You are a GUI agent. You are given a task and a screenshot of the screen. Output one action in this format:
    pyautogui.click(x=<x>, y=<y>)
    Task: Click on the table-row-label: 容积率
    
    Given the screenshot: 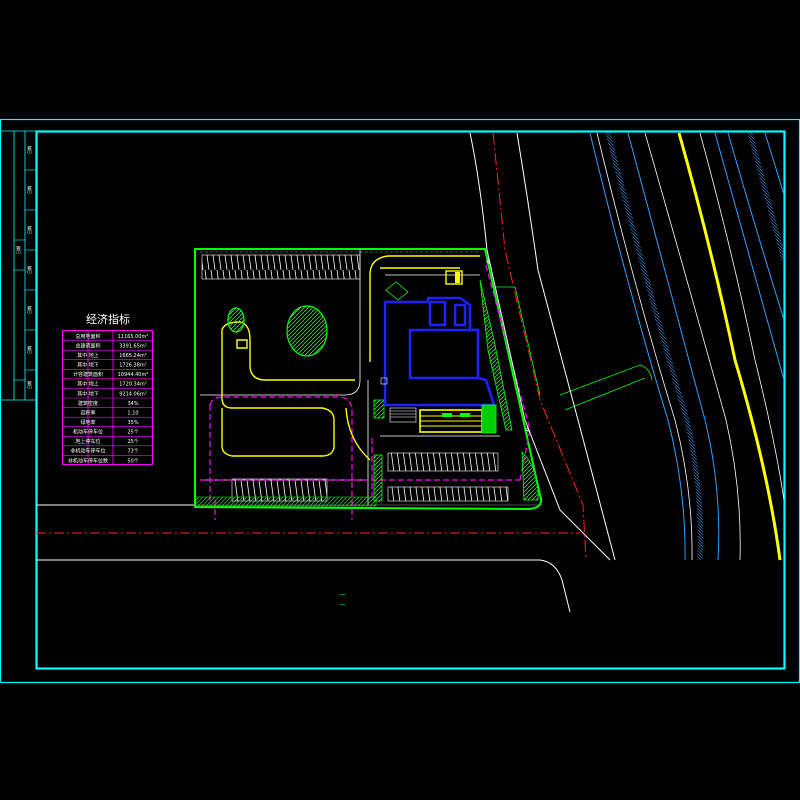 What is the action you would take?
    pyautogui.click(x=87, y=412)
    